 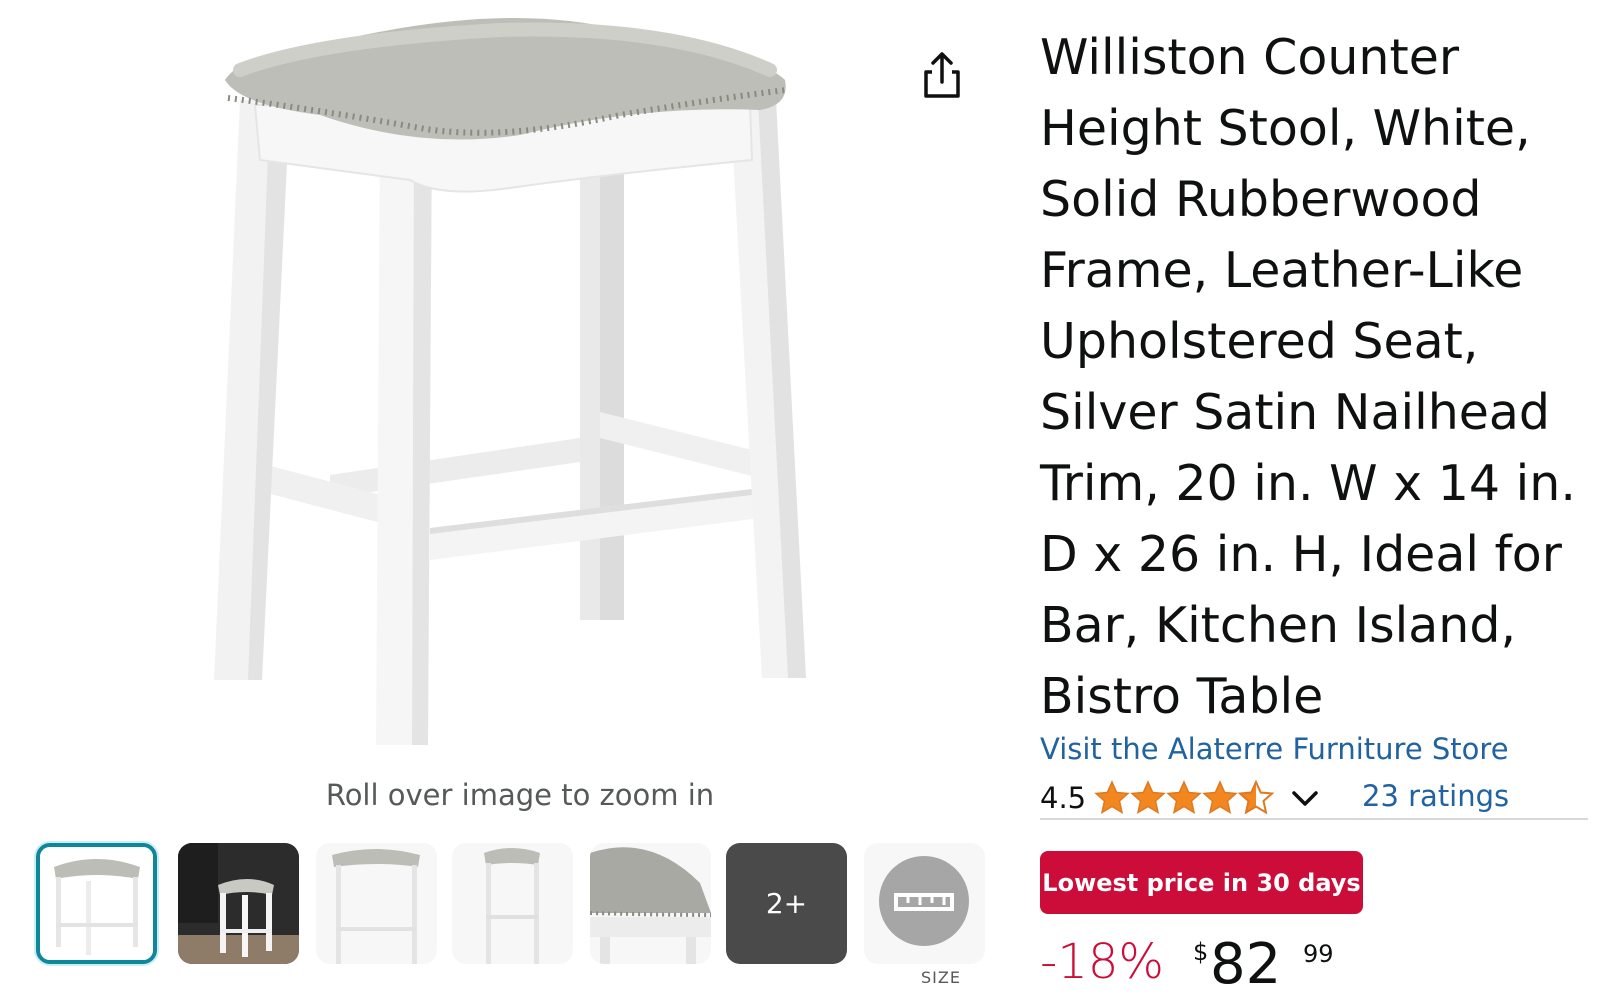 I want to click on thumbnail-seat-detail, so click(x=650, y=903).